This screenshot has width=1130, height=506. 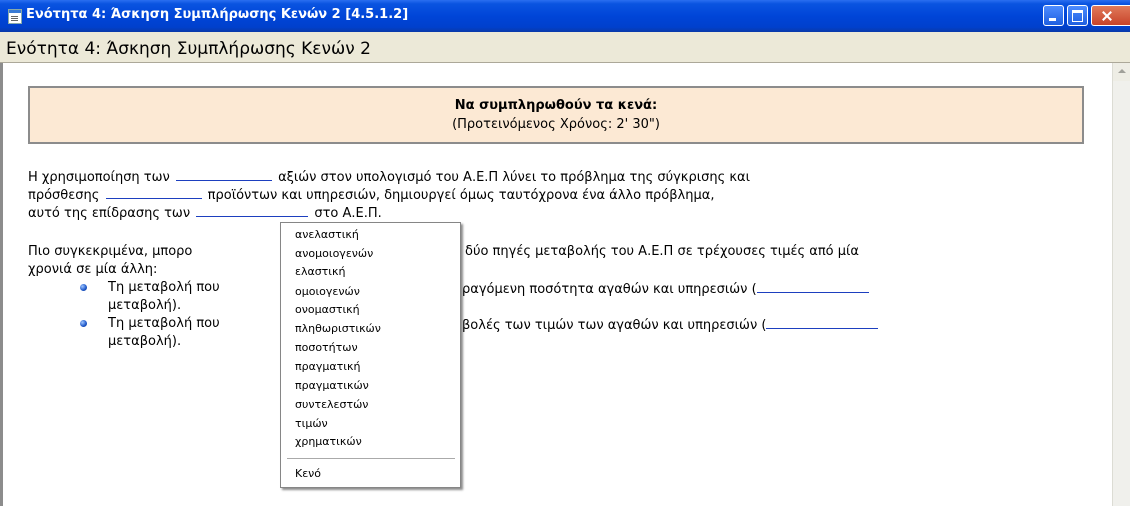 What do you see at coordinates (348, 213) in the screenshot?
I see `text-segment: στο Α.Ε.Π.` at bounding box center [348, 213].